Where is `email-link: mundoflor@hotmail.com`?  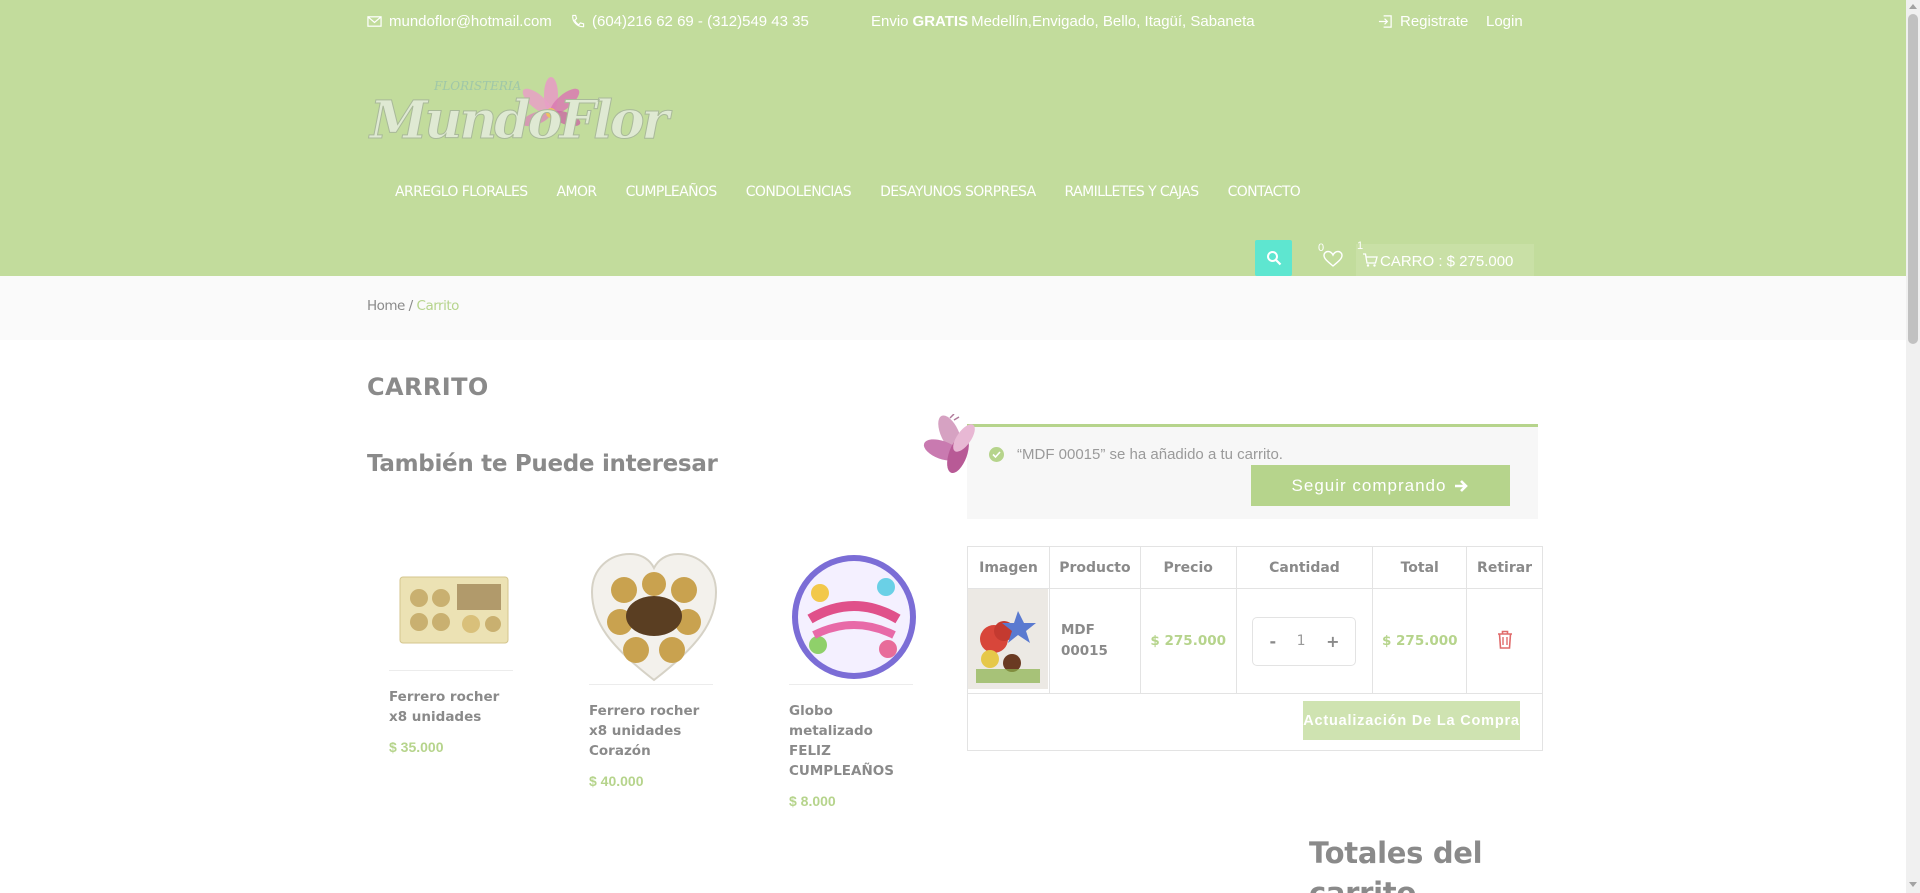
email-link: mundoflor@hotmail.com is located at coordinates (459, 21).